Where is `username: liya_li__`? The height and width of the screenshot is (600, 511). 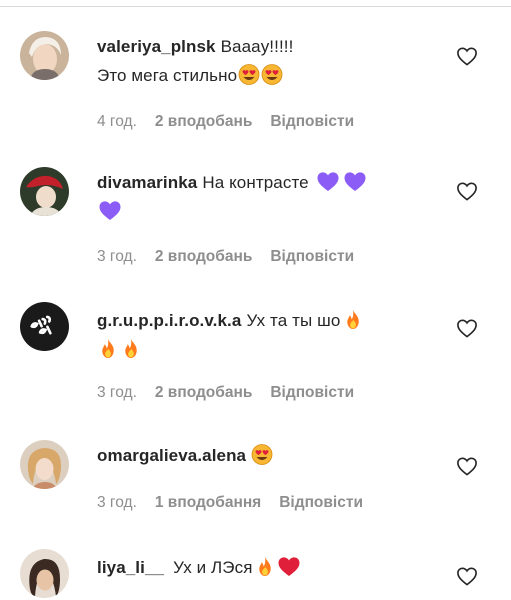
username: liya_li__ is located at coordinates (130, 567).